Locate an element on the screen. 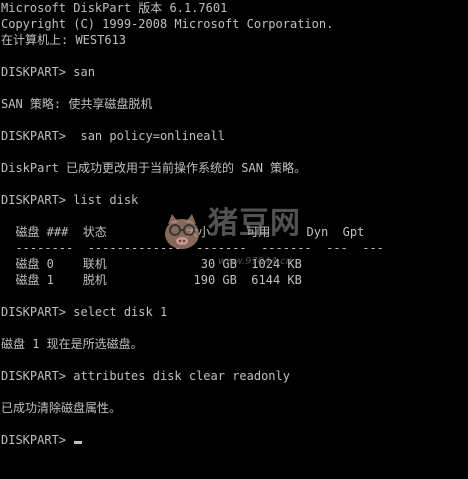 This screenshot has width=468, height=479. console-line-output: 磁盘 1 现在是所选磁盘。 is located at coordinates (72, 344).